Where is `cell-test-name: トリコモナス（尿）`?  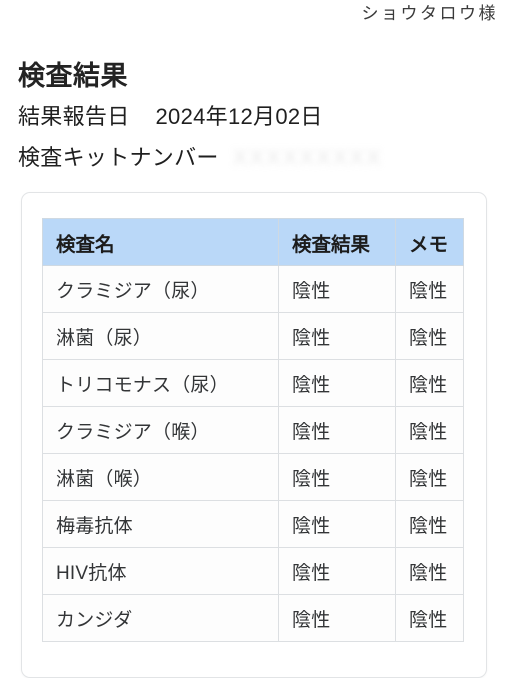
cell-test-name: トリコモナス（尿） is located at coordinates (160, 383).